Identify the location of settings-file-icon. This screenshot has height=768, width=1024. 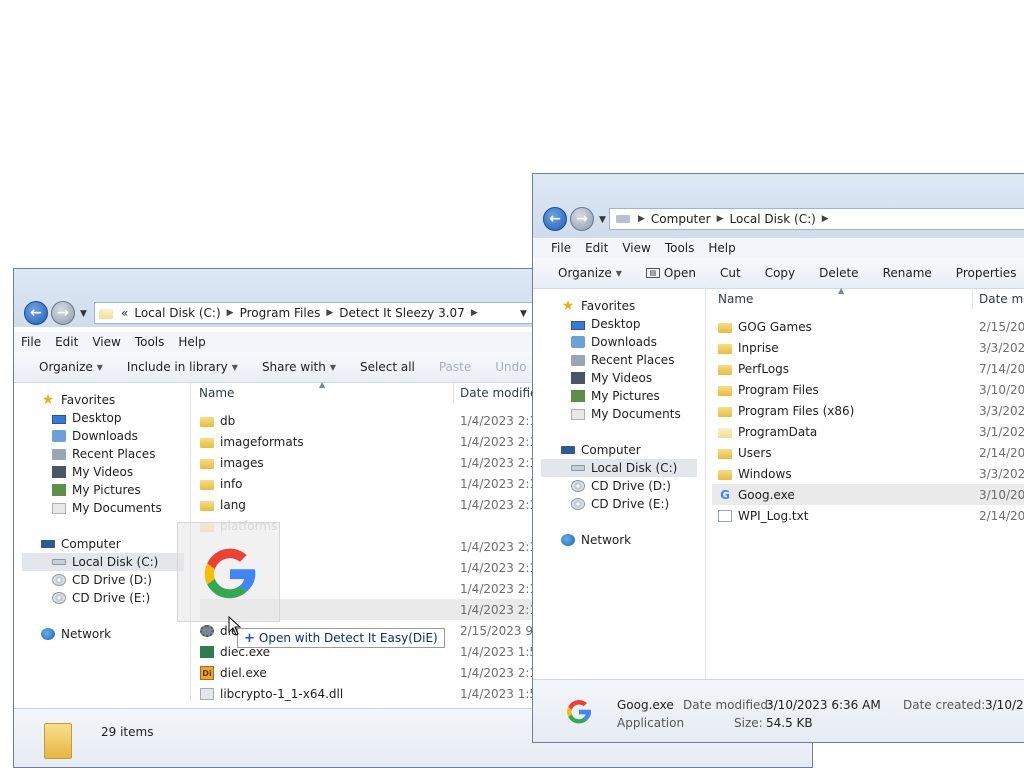
(207, 630).